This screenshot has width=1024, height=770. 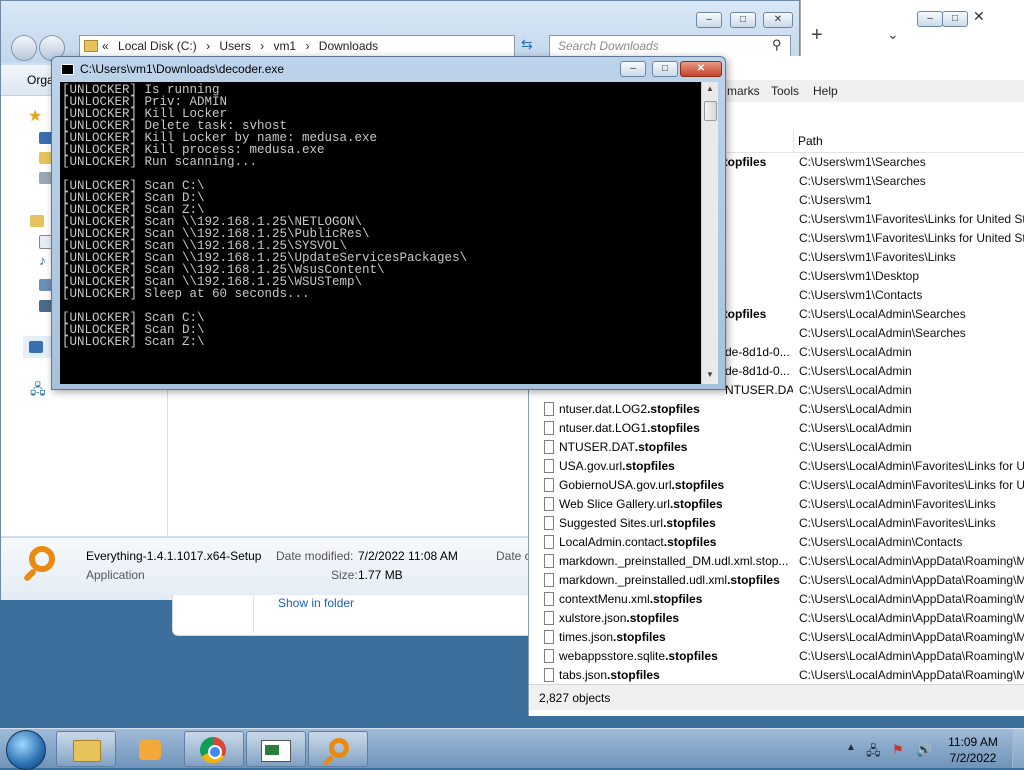 I want to click on everything-icon, so click(x=339, y=748).